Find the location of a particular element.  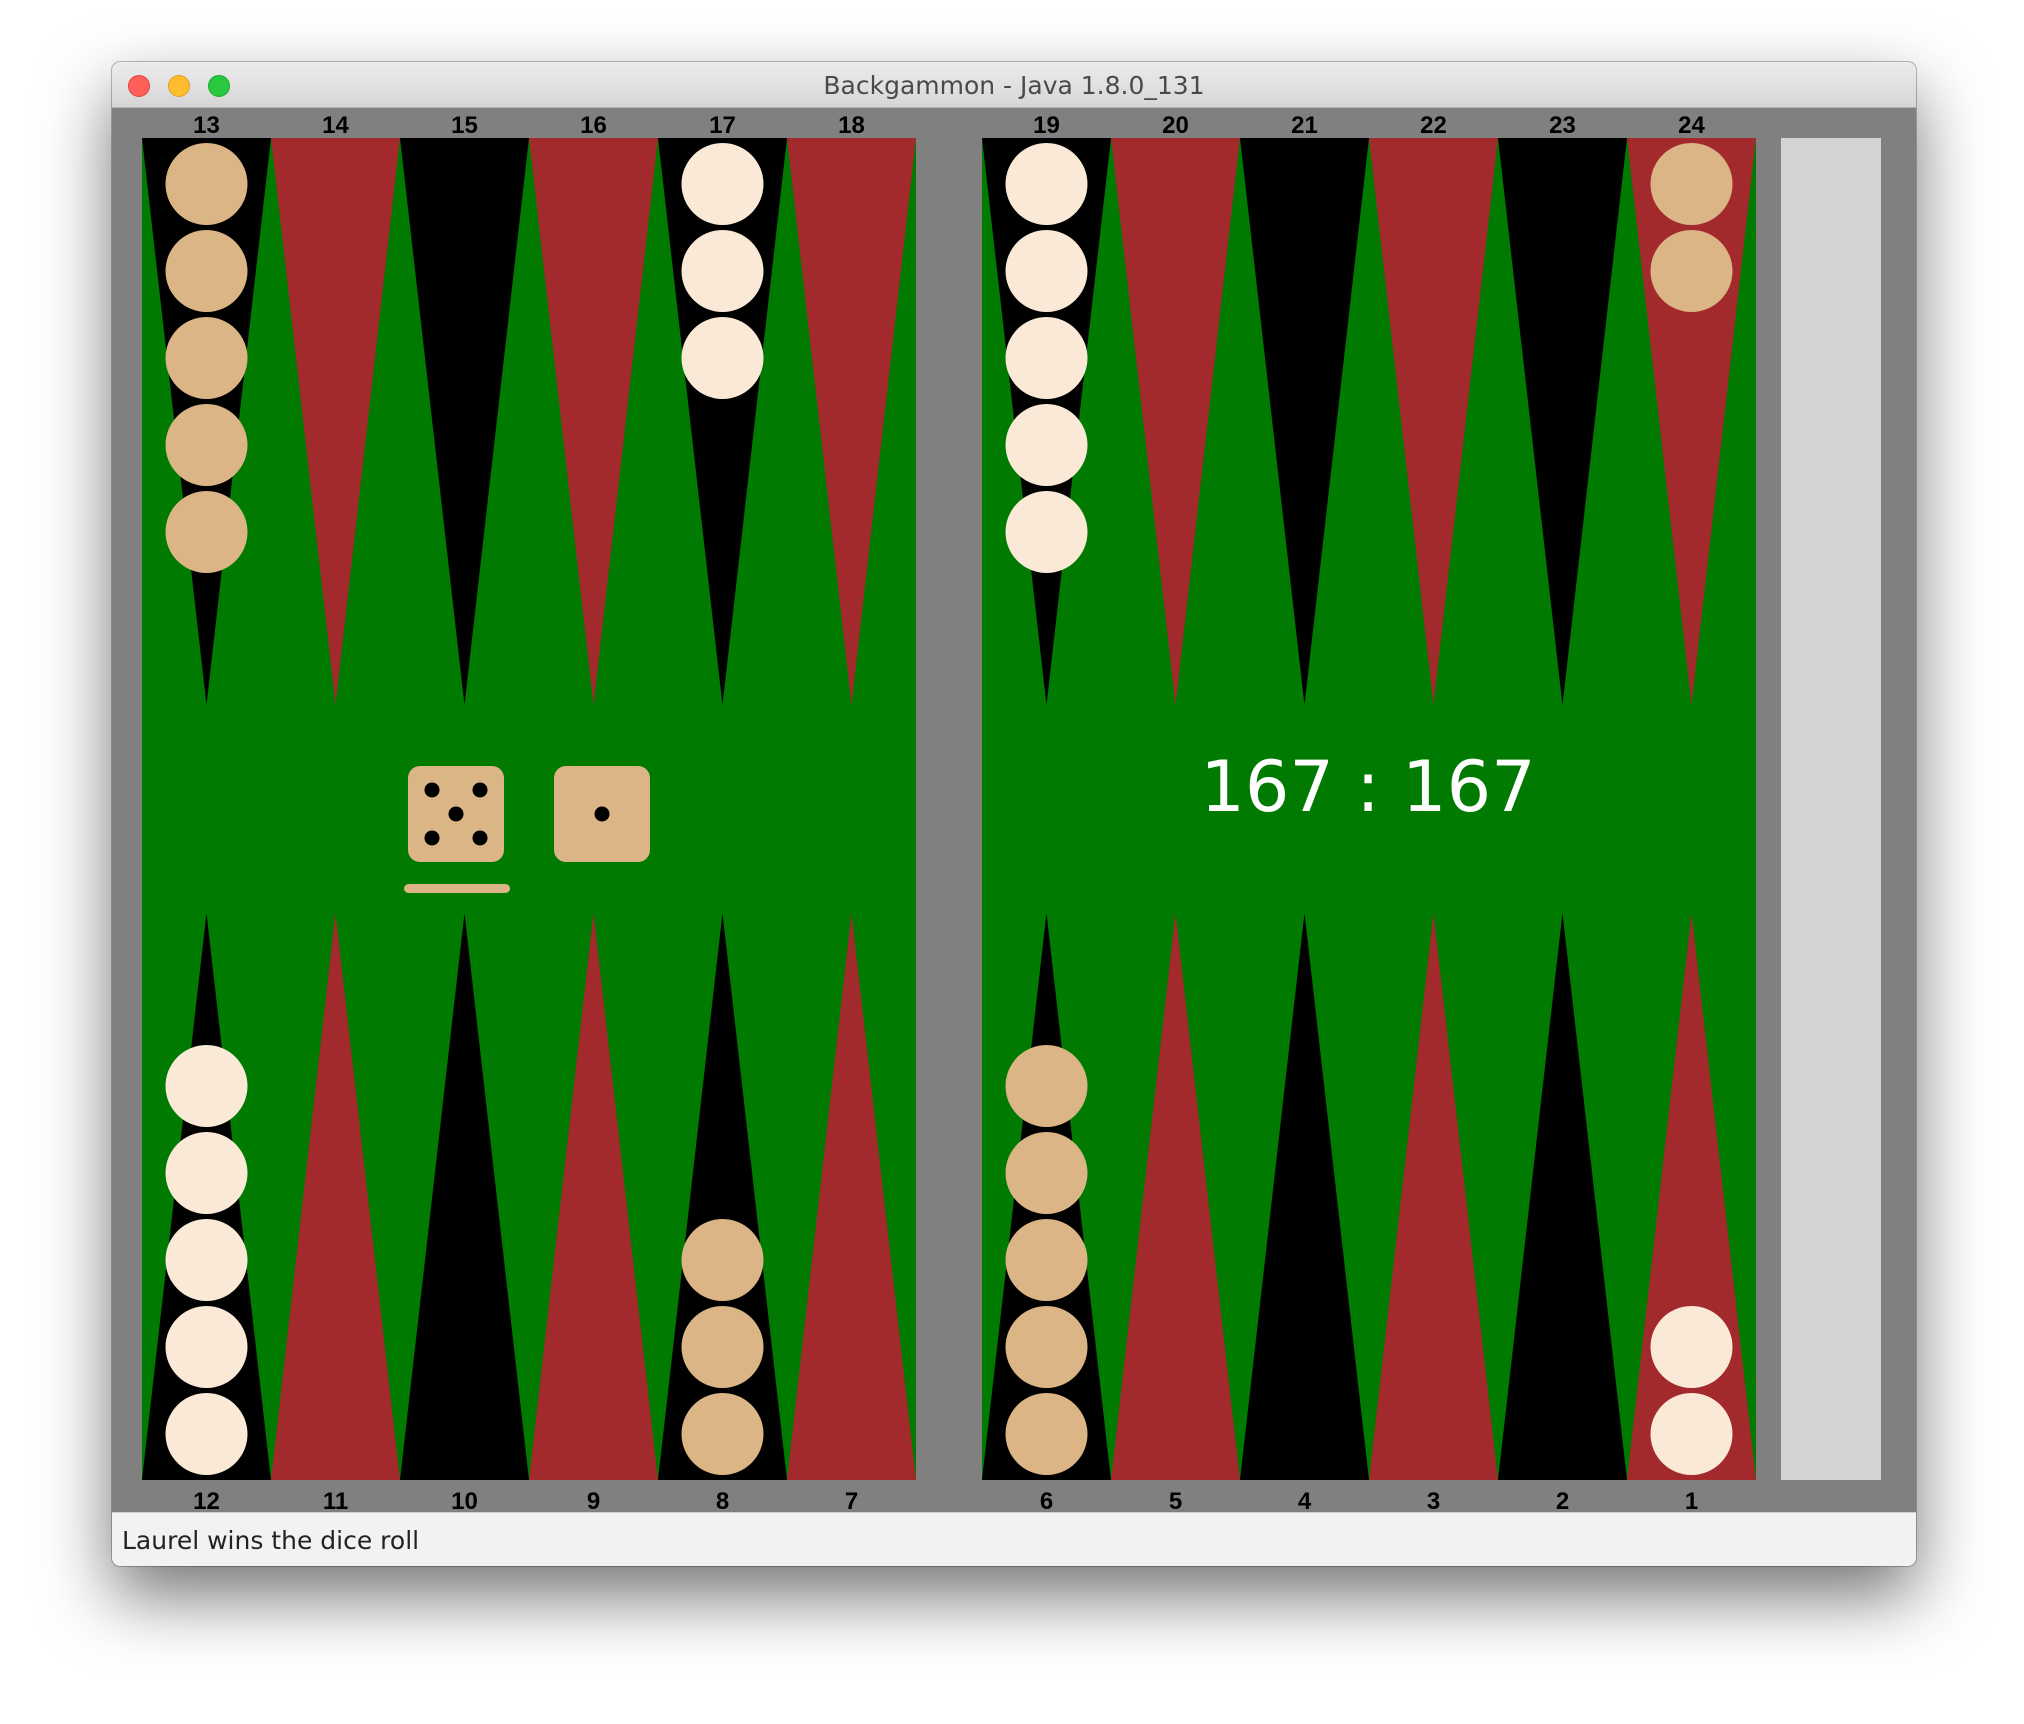

point-number-label: 17 is located at coordinates (722, 125).